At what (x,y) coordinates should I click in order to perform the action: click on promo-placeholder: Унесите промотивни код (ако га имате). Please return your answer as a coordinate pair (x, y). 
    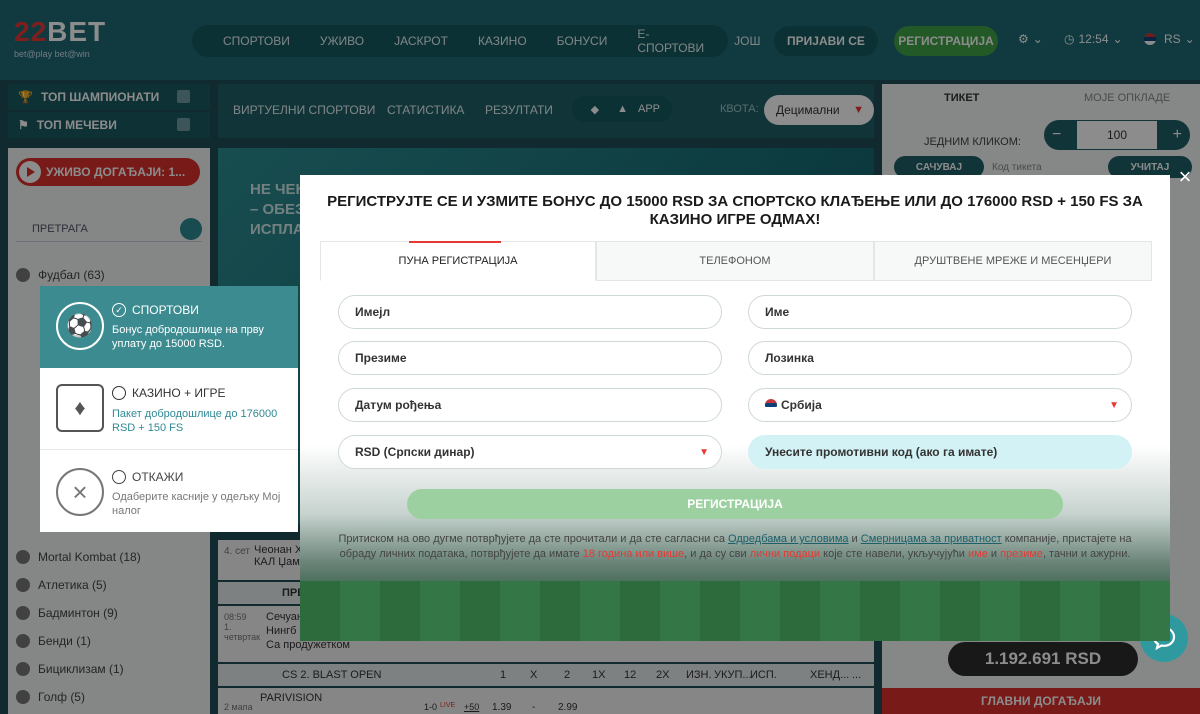
    Looking at the image, I should click on (881, 452).